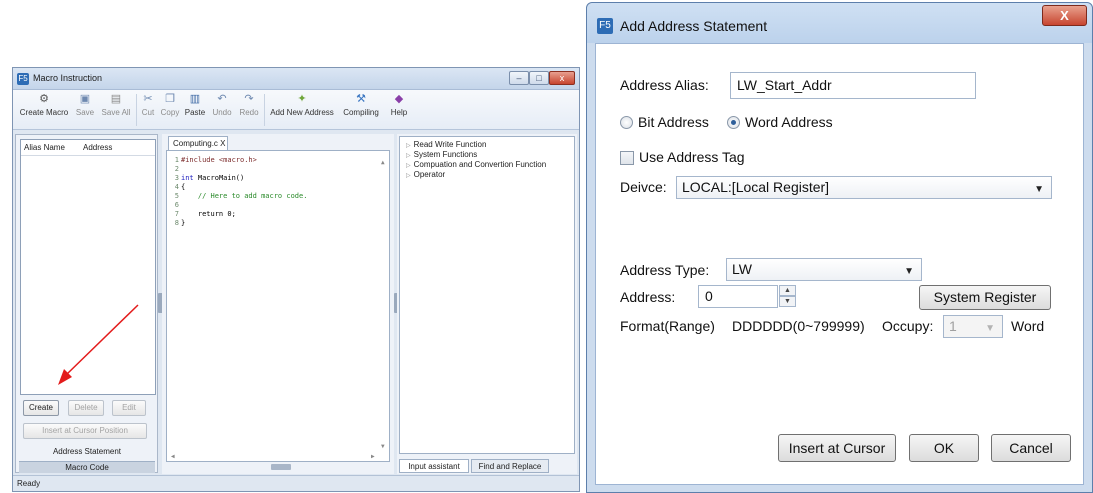 The height and width of the screenshot is (493, 1093). I want to click on bit-address-label: Bit Address, so click(673, 122).